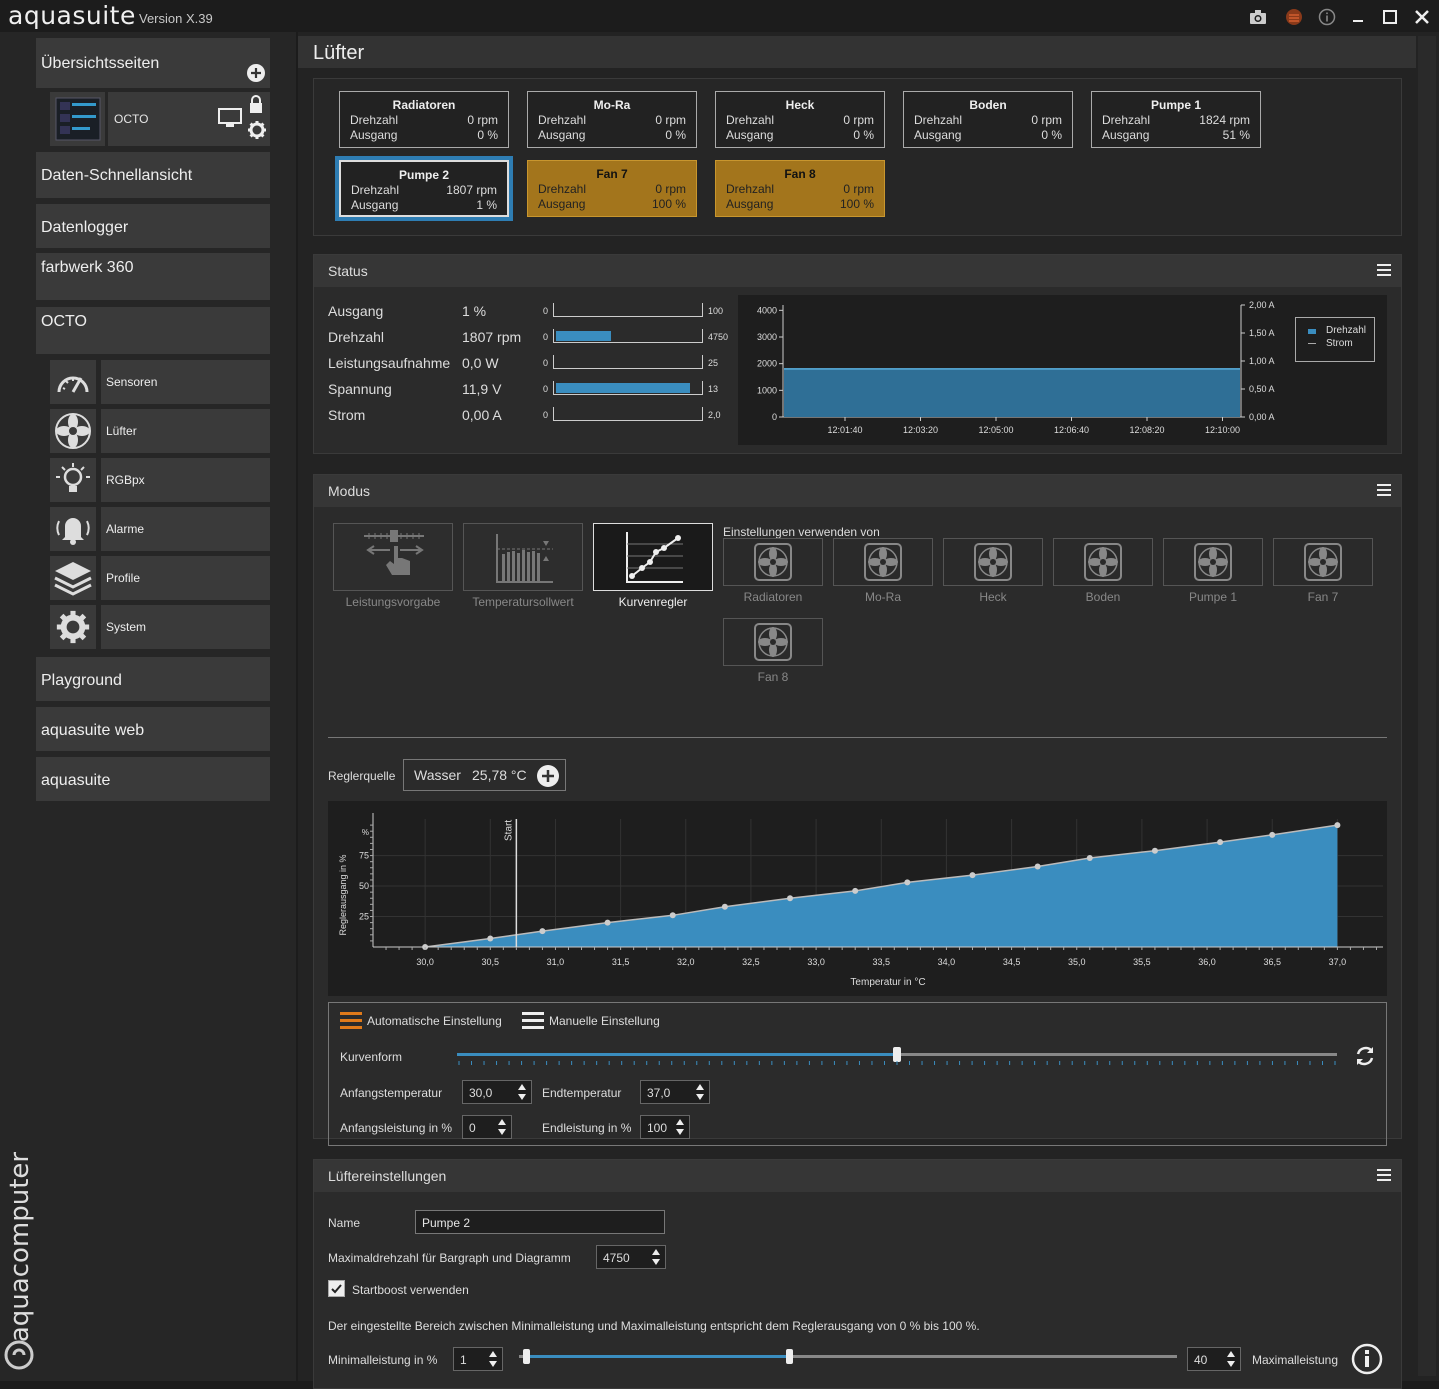 The width and height of the screenshot is (1439, 1389). Describe the element at coordinates (230, 120) in the screenshot. I see `monitor-icon` at that location.